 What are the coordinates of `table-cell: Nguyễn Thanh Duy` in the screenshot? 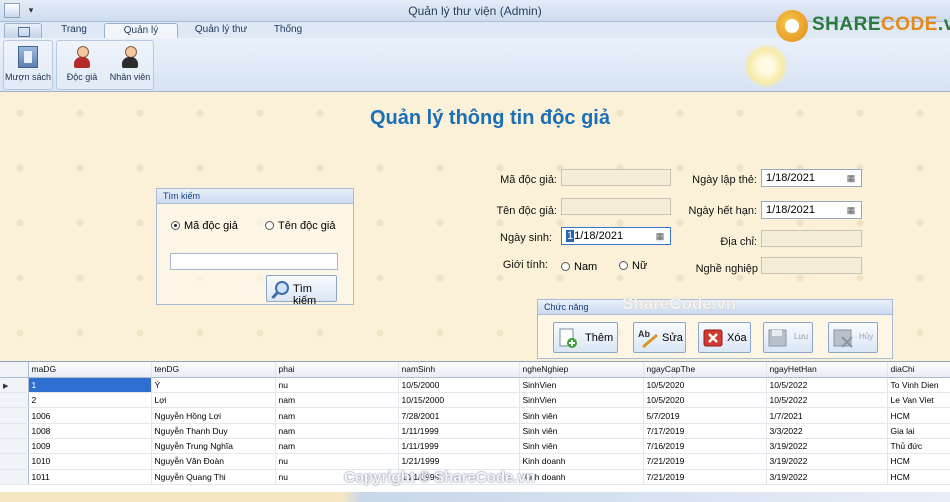 It's located at (213, 431).